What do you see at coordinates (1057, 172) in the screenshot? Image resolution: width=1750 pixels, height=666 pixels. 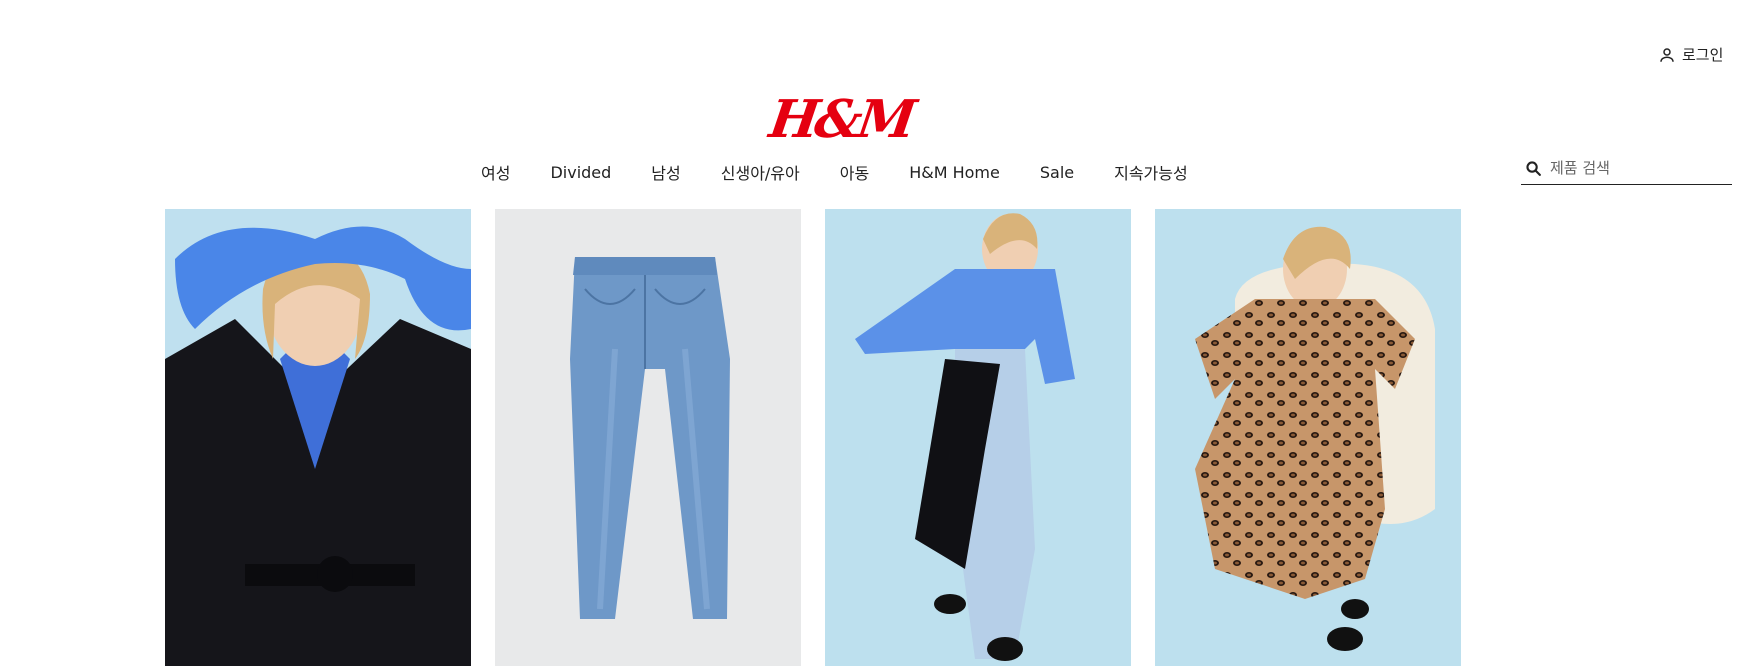 I see `nav-item-sale: Sale` at bounding box center [1057, 172].